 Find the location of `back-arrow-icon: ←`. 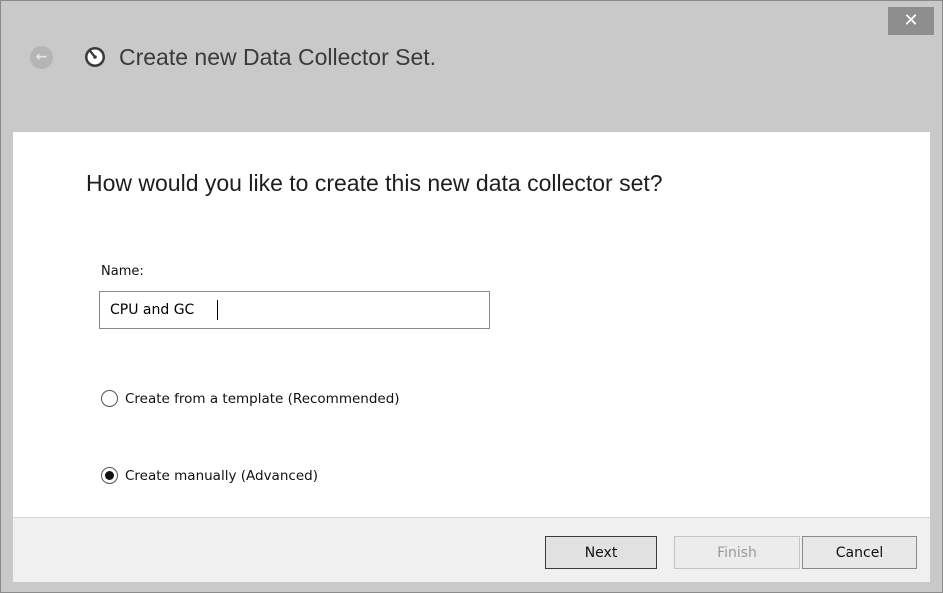

back-arrow-icon: ← is located at coordinates (41, 57).